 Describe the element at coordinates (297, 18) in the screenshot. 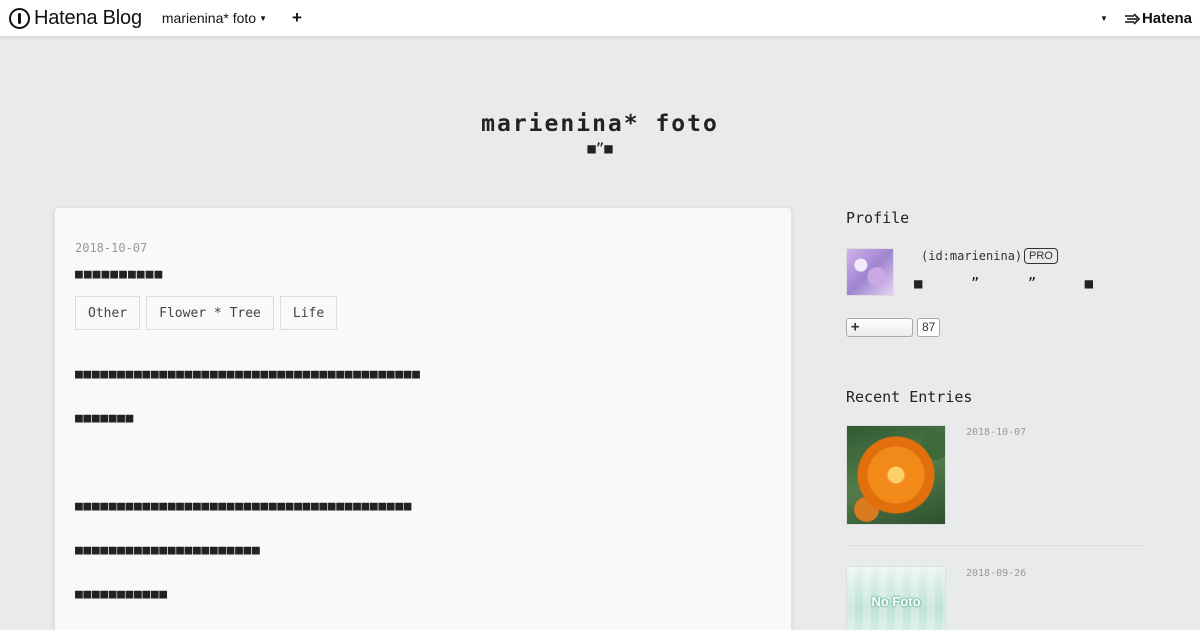

I see `new-entry-button: +` at that location.